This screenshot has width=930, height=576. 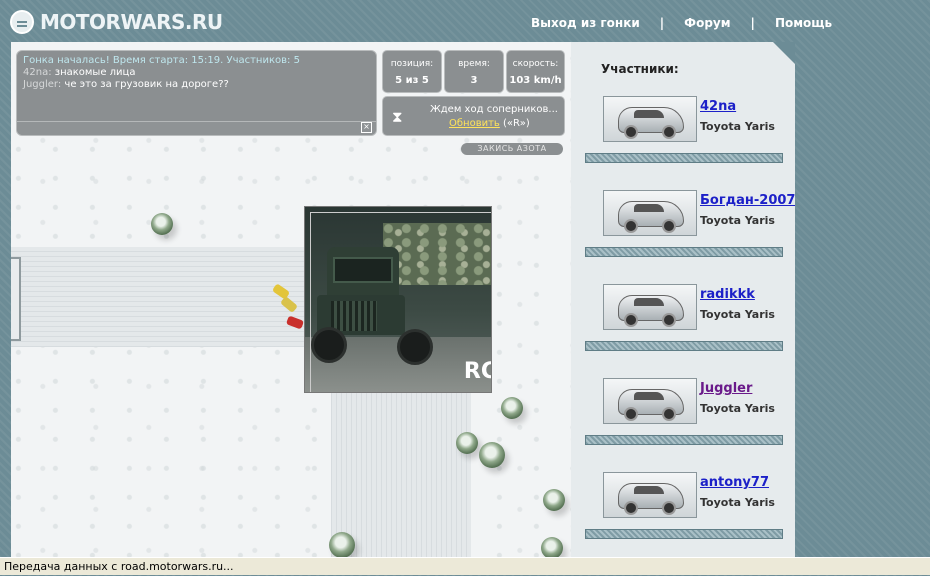 I want to click on position-value: 5 из 5, so click(x=412, y=80).